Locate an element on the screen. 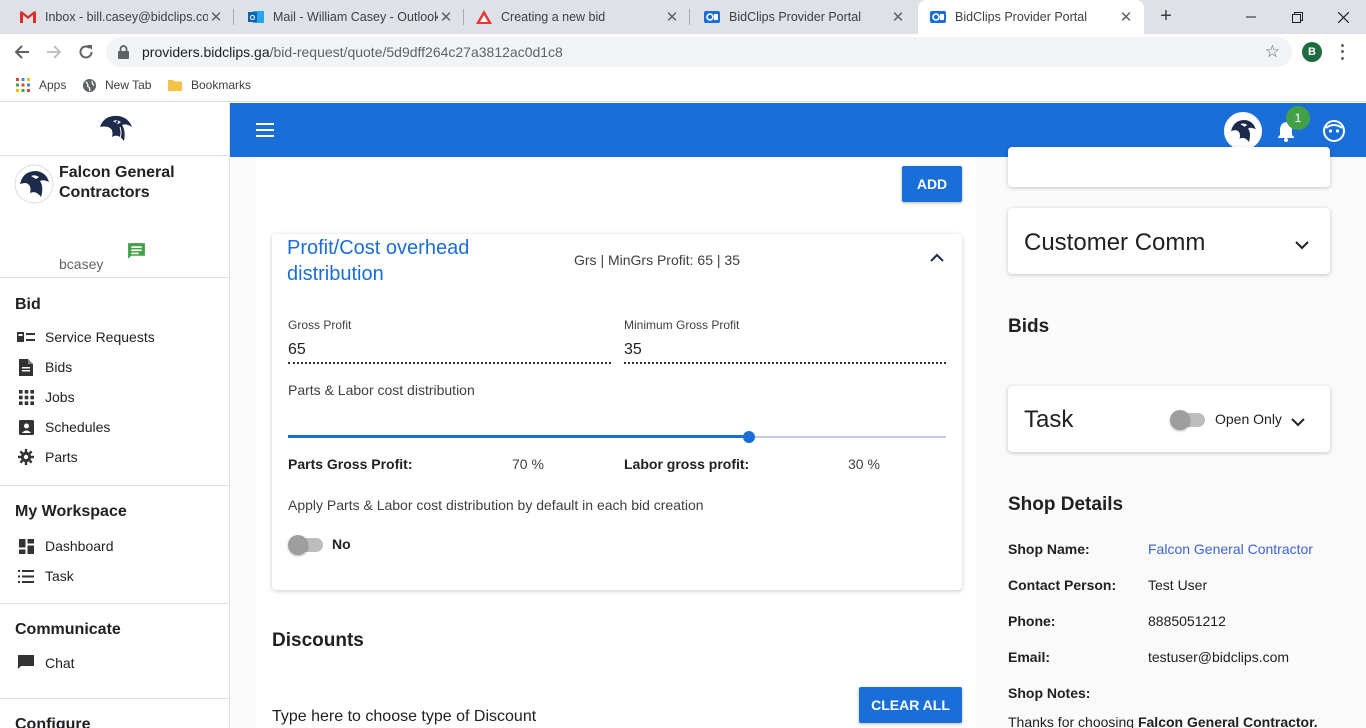 This screenshot has width=1366, height=728. outlook-icon: O is located at coordinates (256, 17).